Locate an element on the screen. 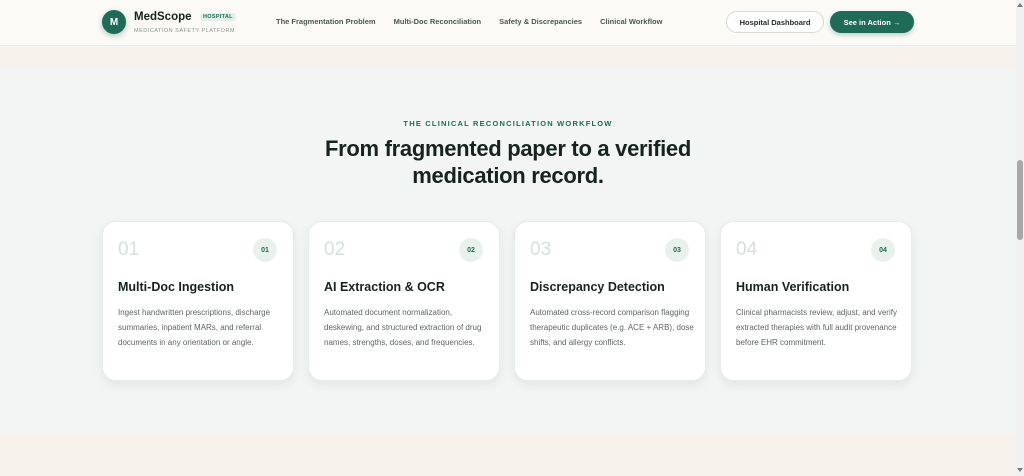  nav-link-clinical-workflow: Clinical Workflow is located at coordinates (631, 21).